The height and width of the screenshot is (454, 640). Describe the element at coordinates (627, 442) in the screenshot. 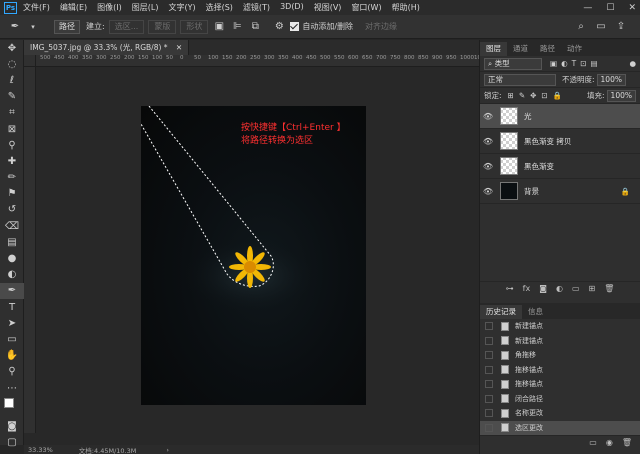

I see `delete-state-icon: 🗑` at that location.